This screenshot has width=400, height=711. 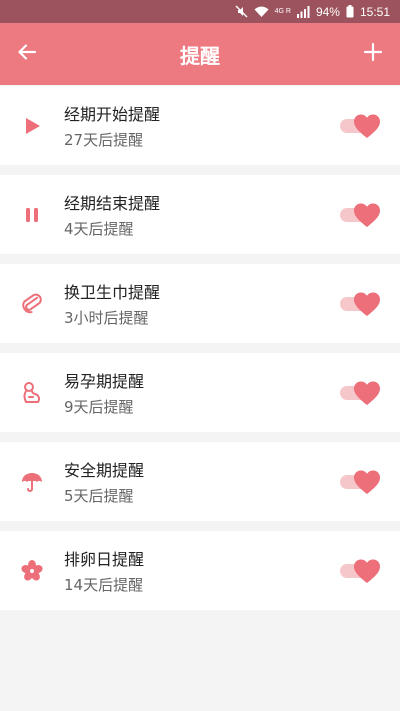 I want to click on list-item: 易孕期提醒 9天后提醒, so click(x=200, y=392).